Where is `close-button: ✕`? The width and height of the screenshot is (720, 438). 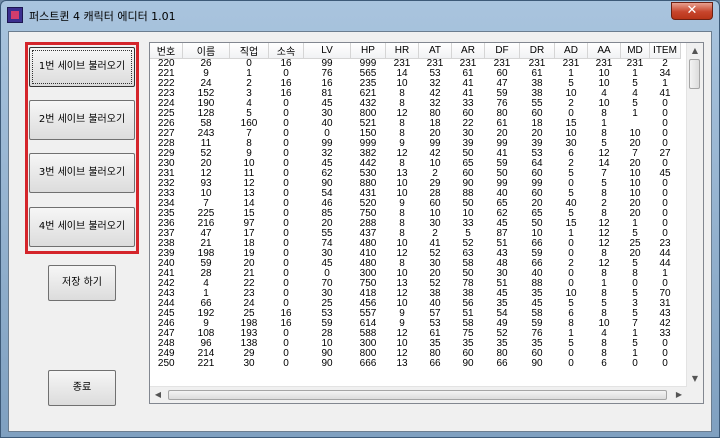 close-button: ✕ is located at coordinates (692, 11).